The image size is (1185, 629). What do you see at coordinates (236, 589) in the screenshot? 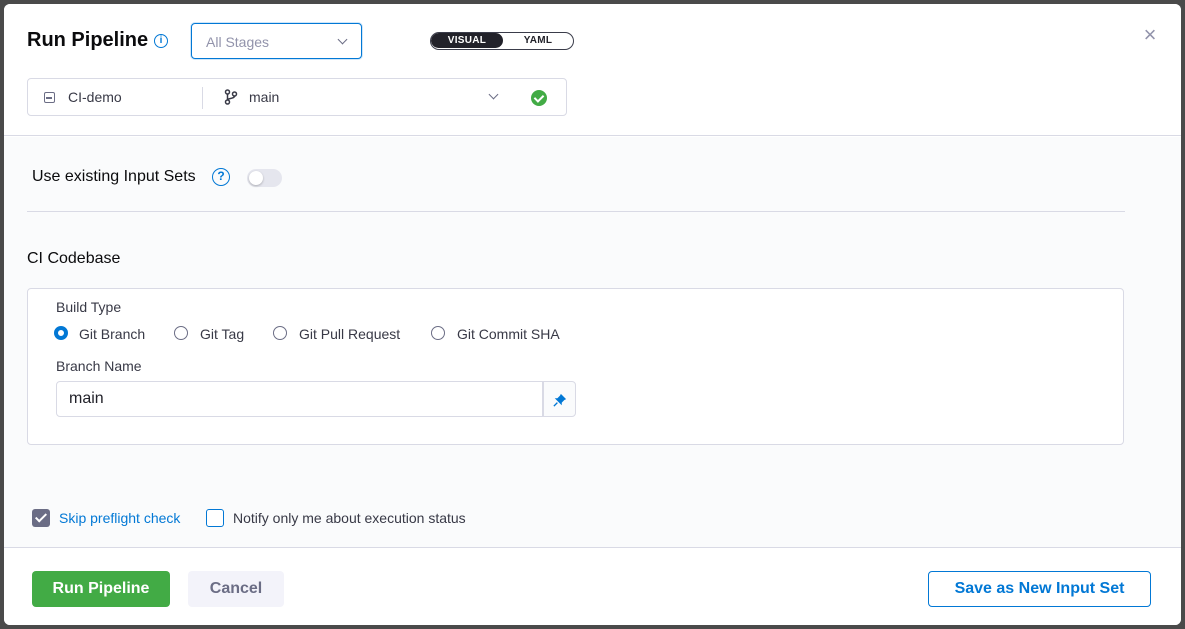
I see `cancel-button: Cancel` at bounding box center [236, 589].